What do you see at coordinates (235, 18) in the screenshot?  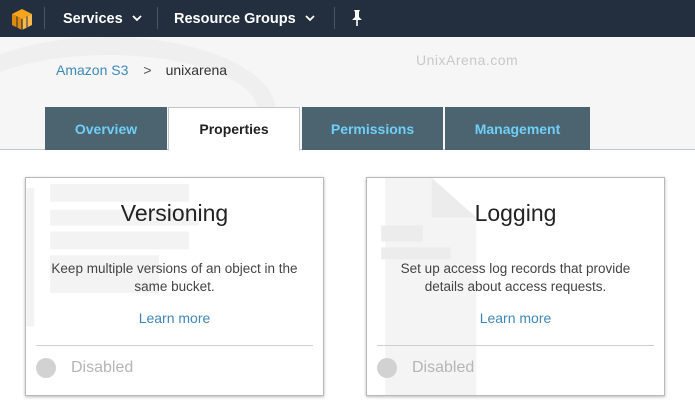 I see `resource-groups-label: Resource Groups` at bounding box center [235, 18].